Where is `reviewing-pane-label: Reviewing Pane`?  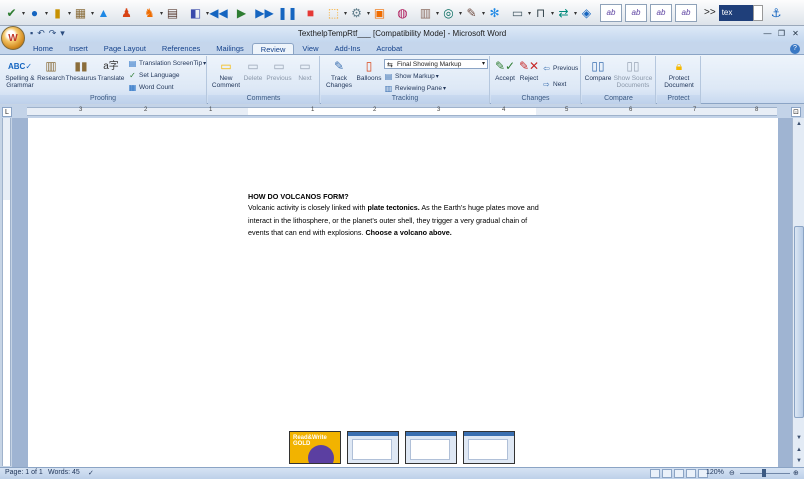
reviewing-pane-label: Reviewing Pane is located at coordinates (418, 88).